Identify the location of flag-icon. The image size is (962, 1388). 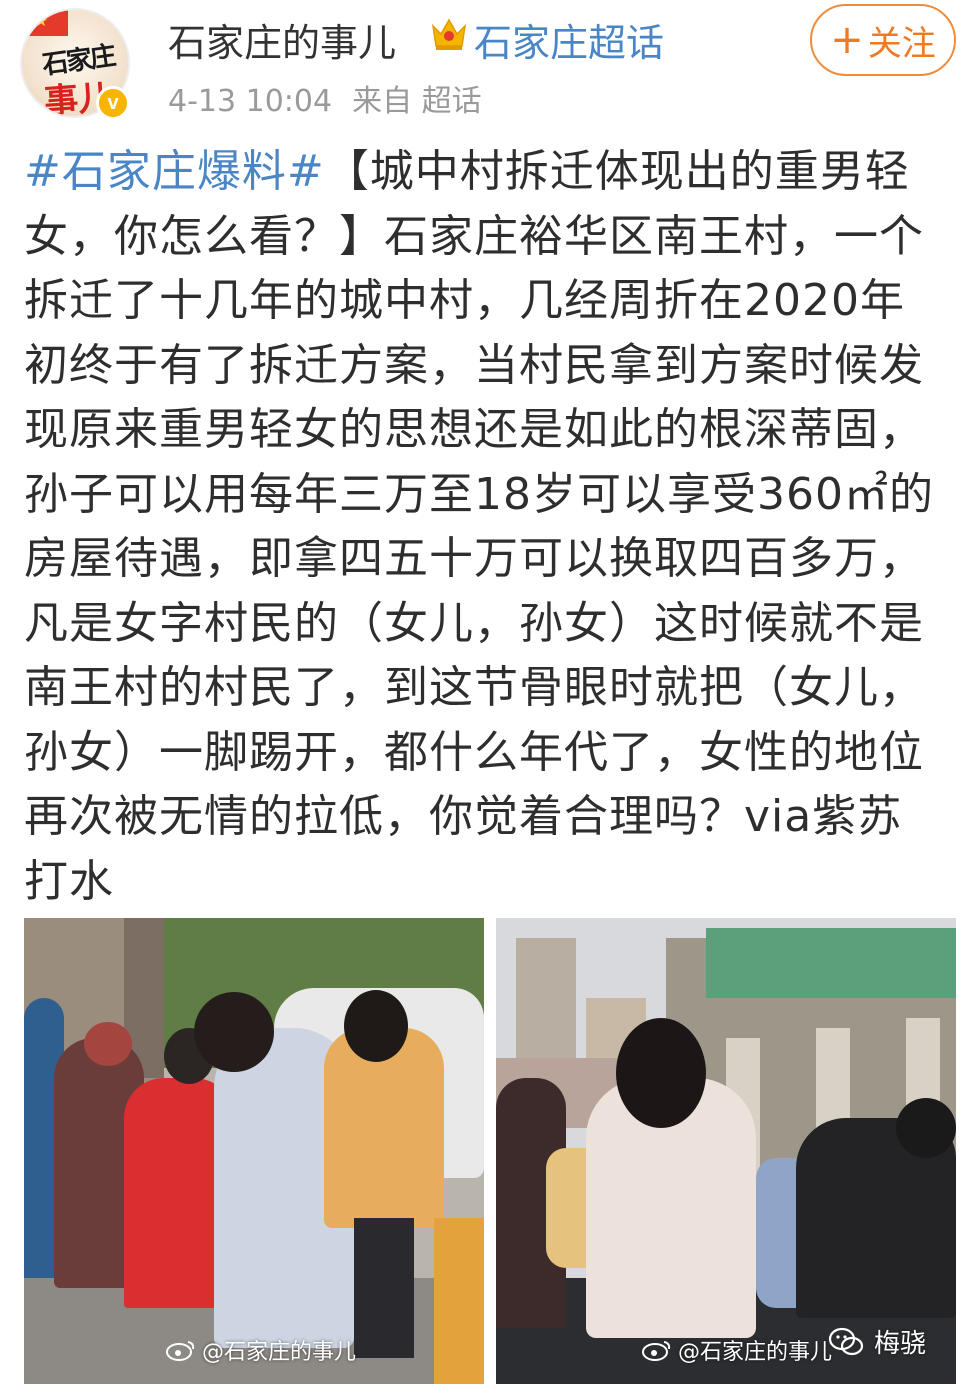
(48, 23).